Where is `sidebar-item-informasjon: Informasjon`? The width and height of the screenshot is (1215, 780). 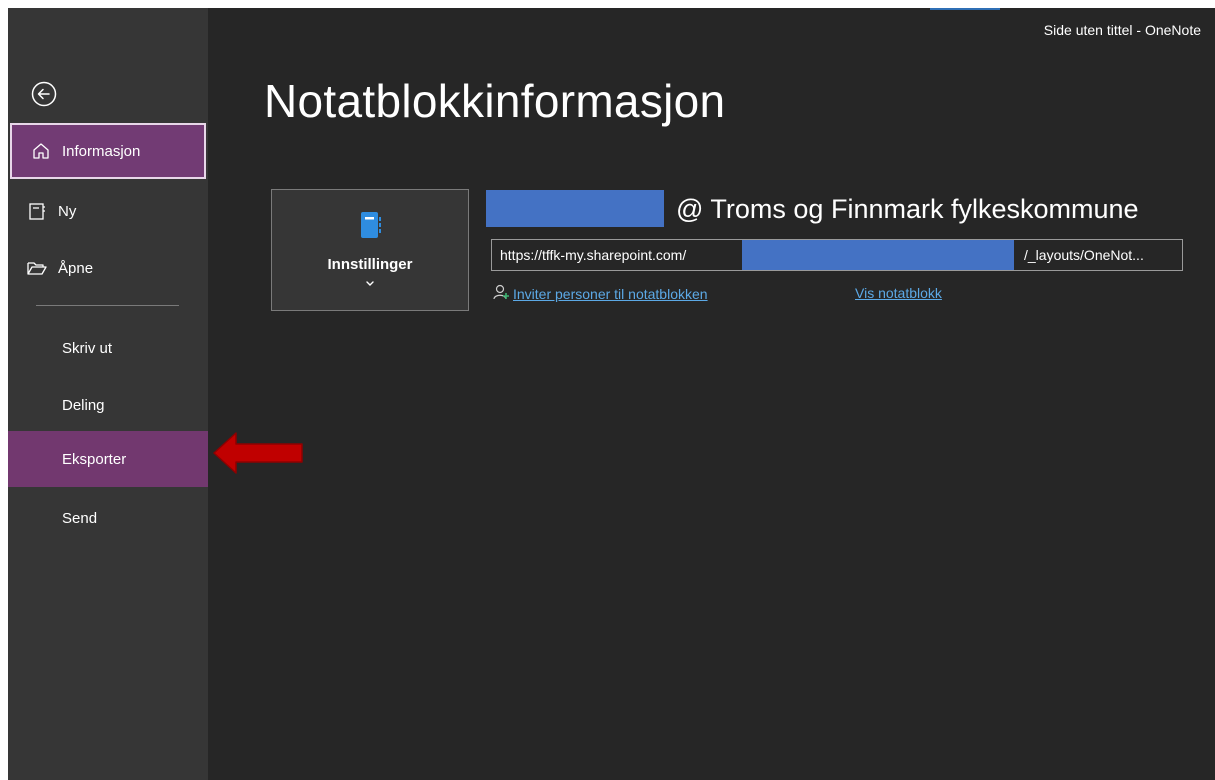 sidebar-item-informasjon: Informasjon is located at coordinates (108, 151).